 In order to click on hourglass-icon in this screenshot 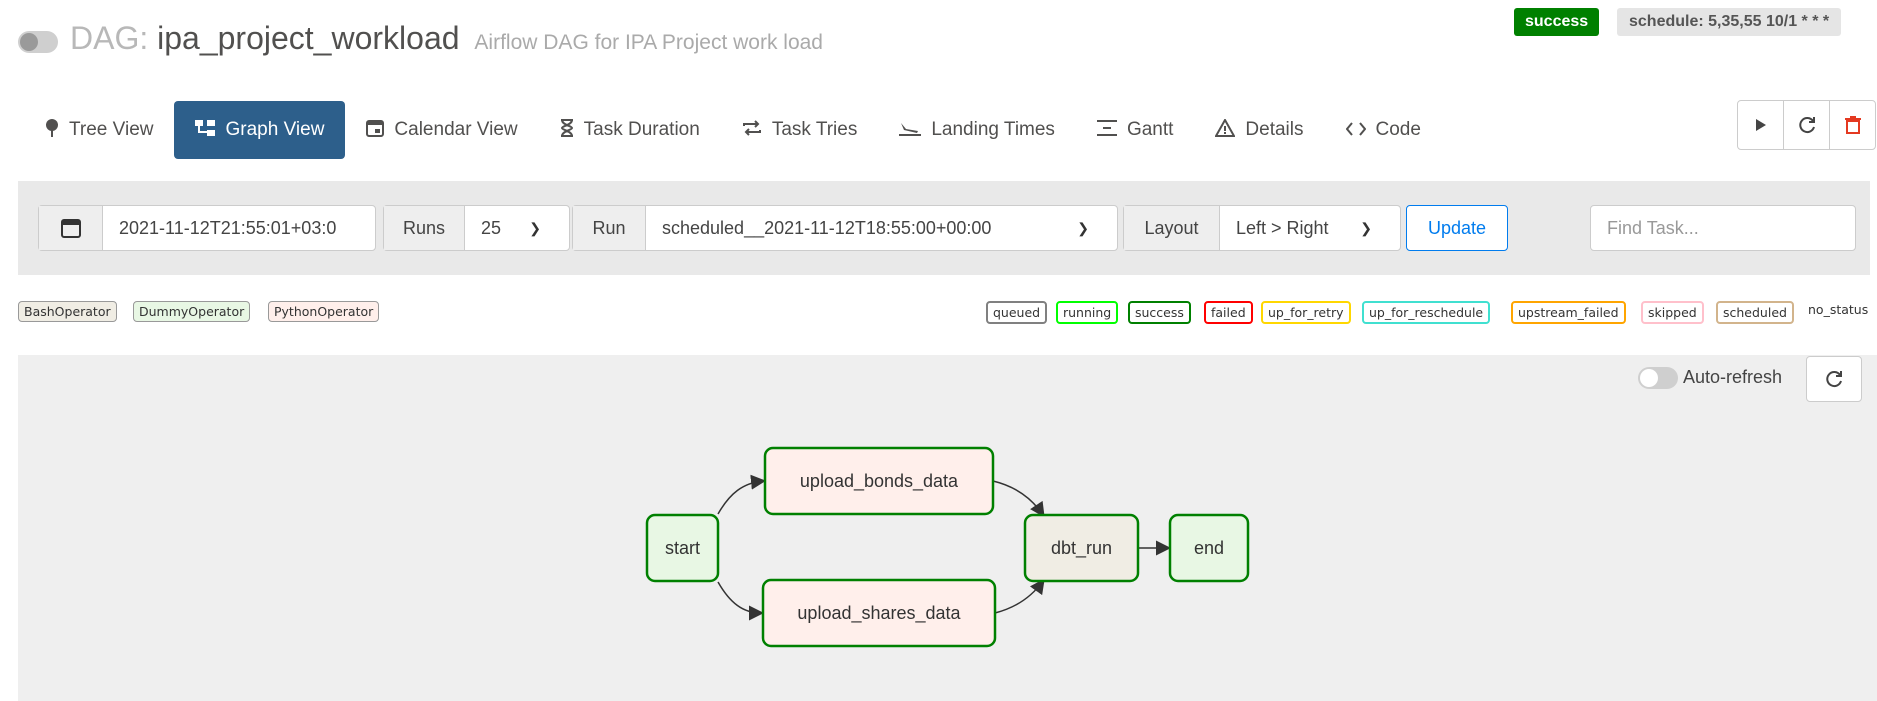, I will do `click(567, 130)`.